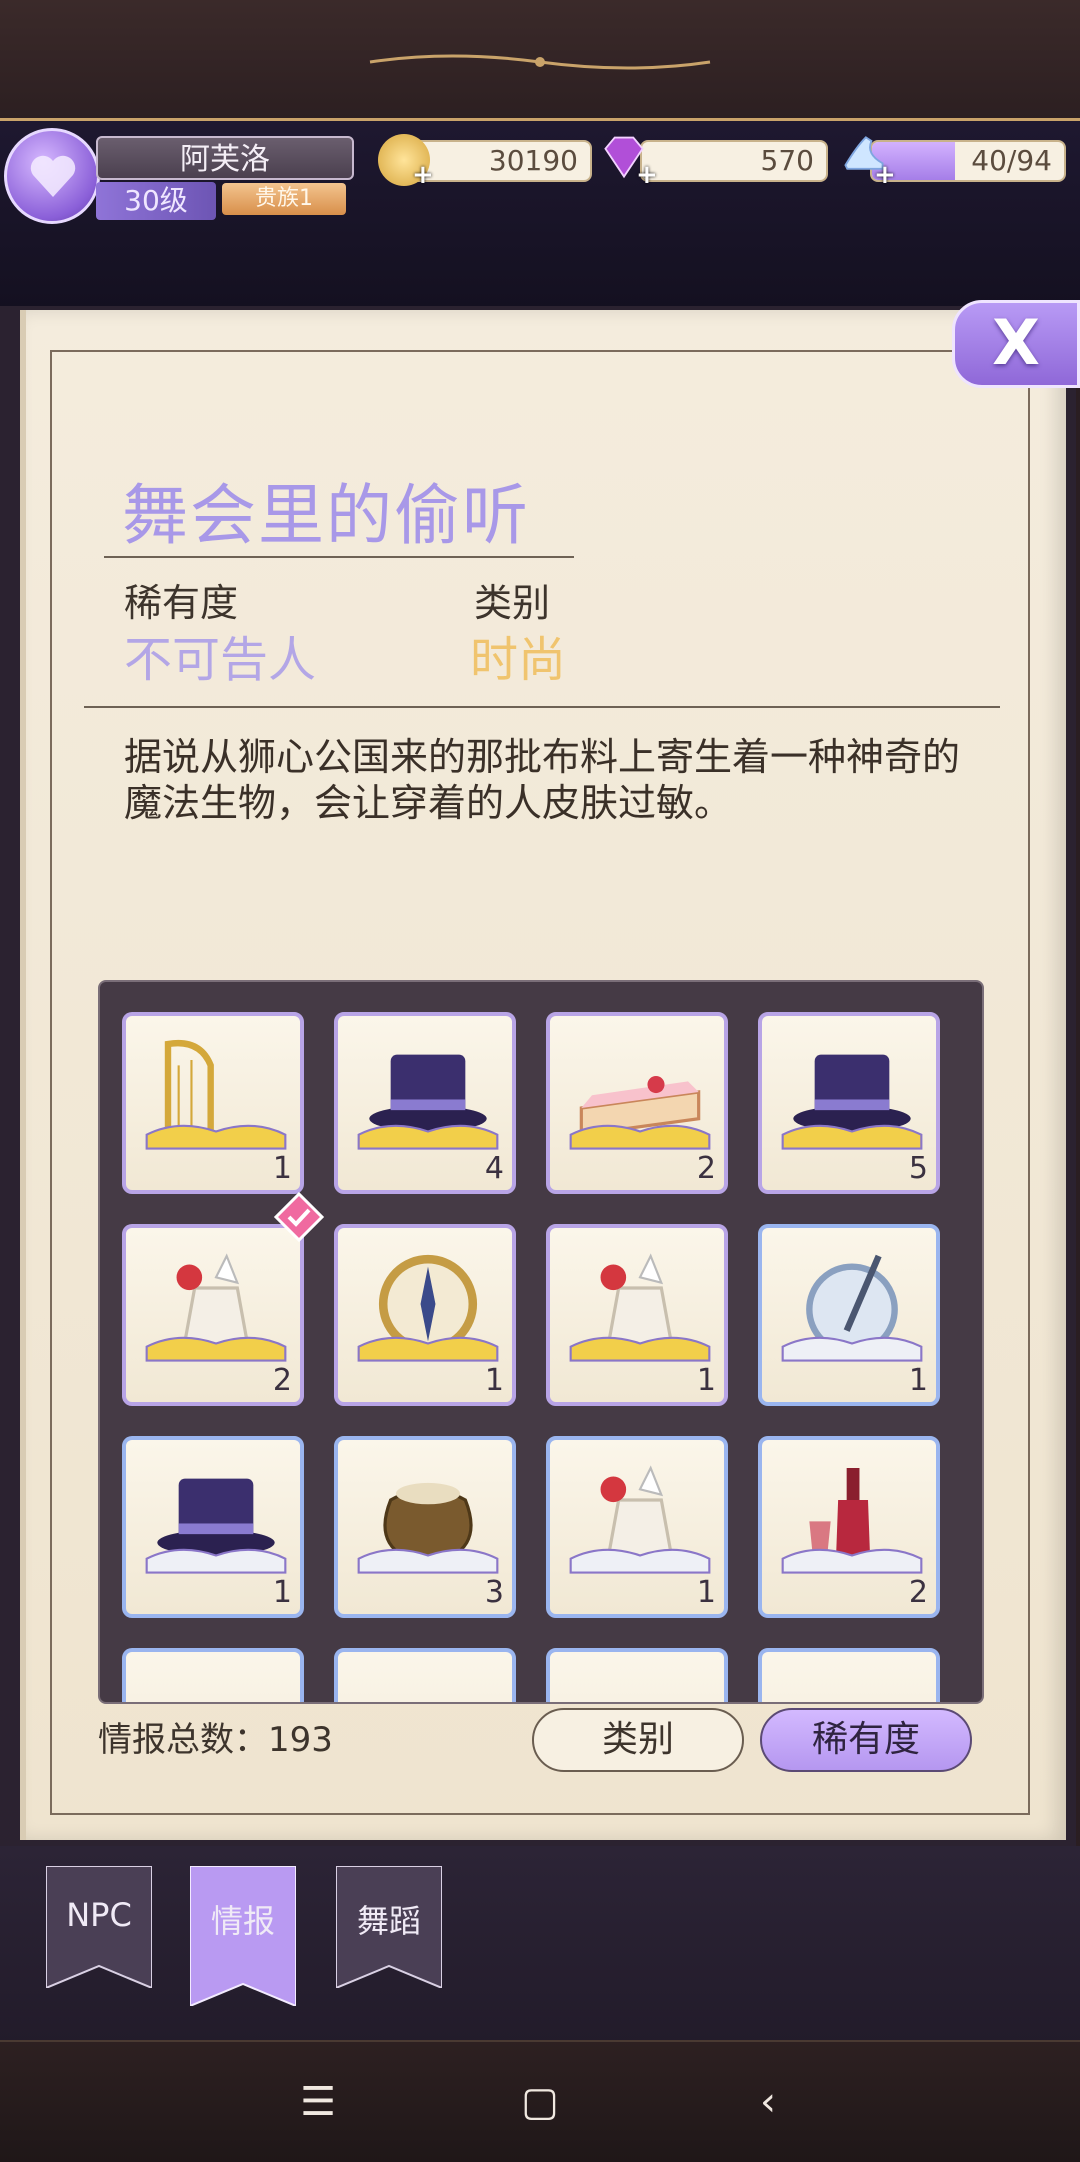 The height and width of the screenshot is (2162, 1080). What do you see at coordinates (326, 515) in the screenshot?
I see `card-title: 舞会里的偷听` at bounding box center [326, 515].